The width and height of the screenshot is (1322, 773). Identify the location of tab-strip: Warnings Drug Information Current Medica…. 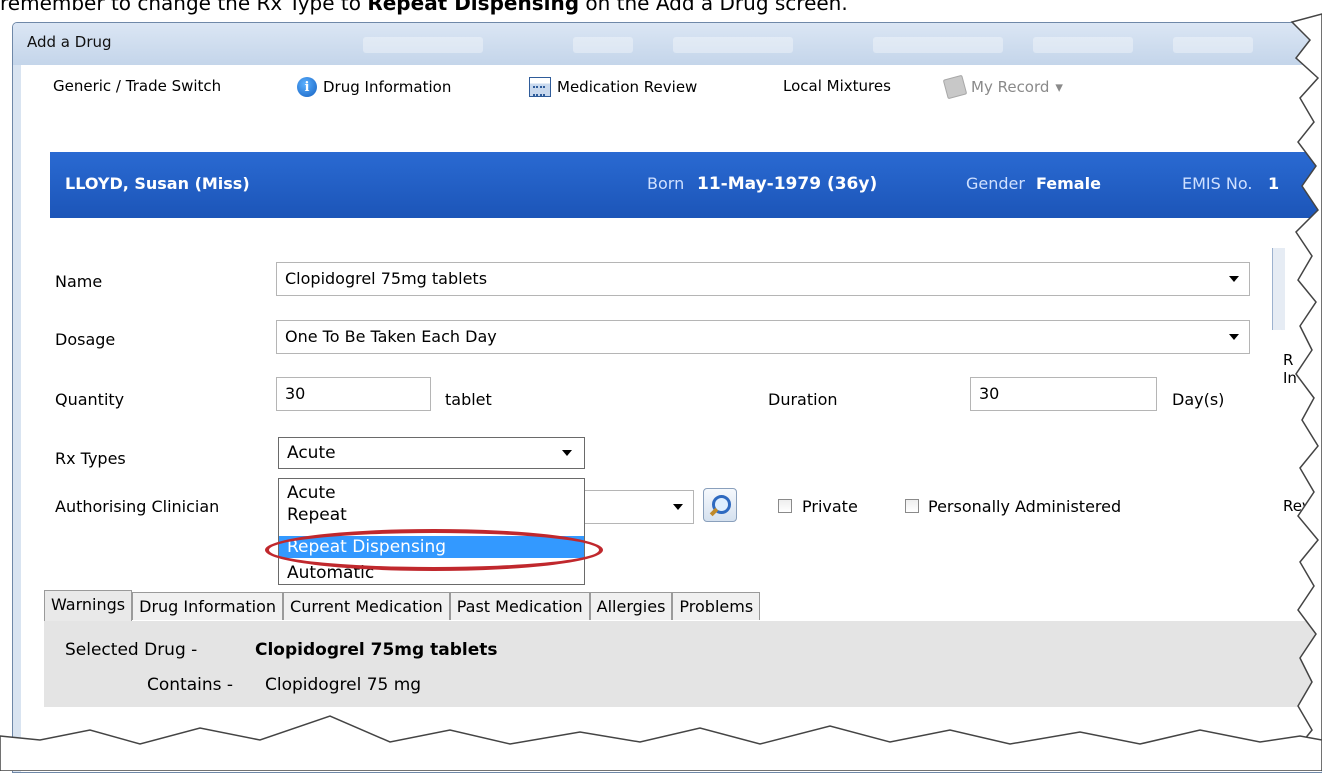
(402, 606).